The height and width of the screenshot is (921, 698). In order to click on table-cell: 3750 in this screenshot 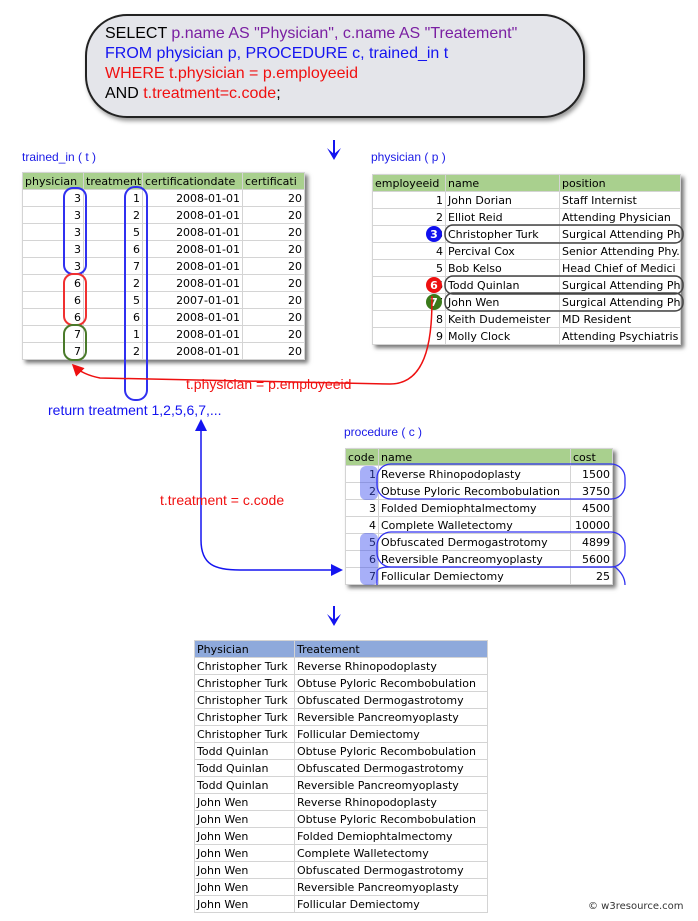, I will do `click(591, 491)`.